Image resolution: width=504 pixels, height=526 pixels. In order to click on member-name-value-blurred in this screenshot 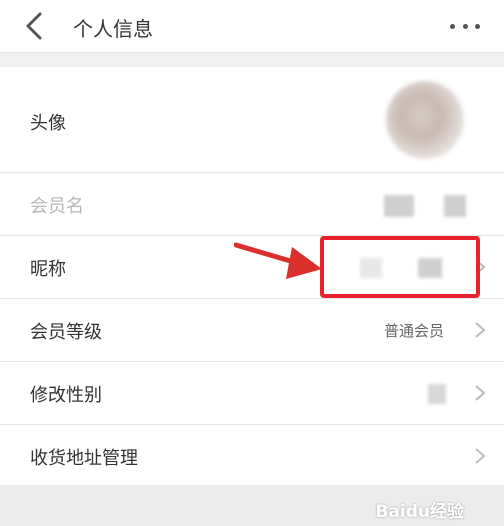, I will do `click(399, 206)`.